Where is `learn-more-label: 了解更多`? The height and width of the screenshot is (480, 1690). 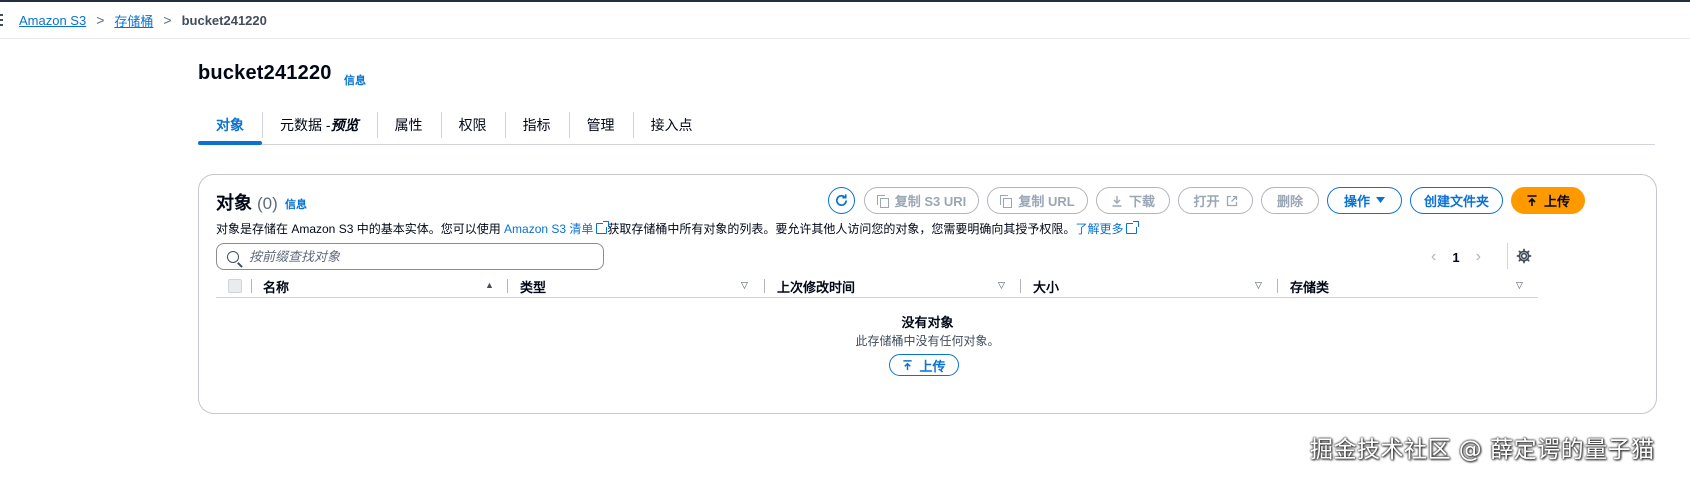
learn-more-label: 了解更多 is located at coordinates (1099, 229).